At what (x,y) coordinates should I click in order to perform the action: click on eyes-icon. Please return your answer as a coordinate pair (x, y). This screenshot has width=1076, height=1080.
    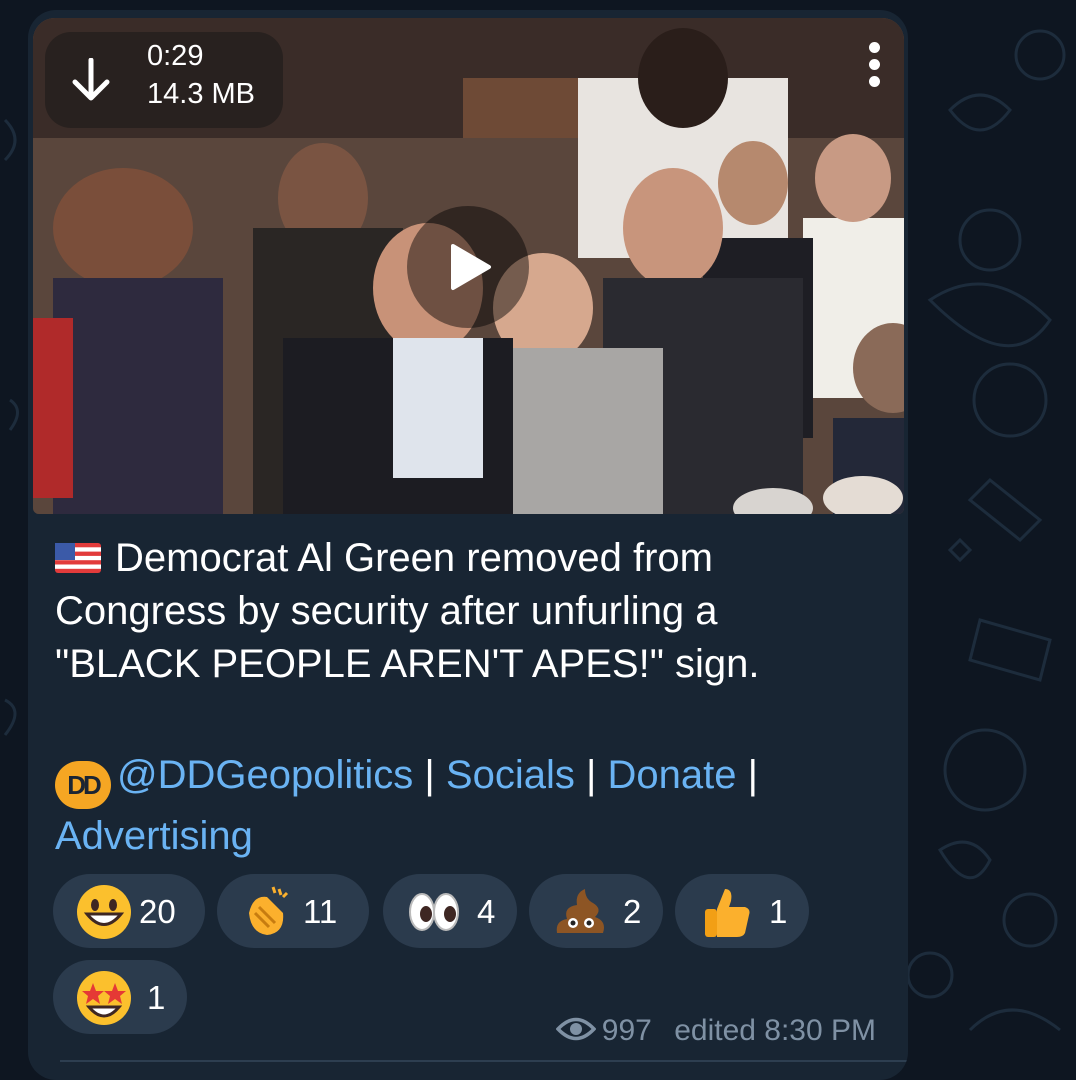
    Looking at the image, I should click on (434, 912).